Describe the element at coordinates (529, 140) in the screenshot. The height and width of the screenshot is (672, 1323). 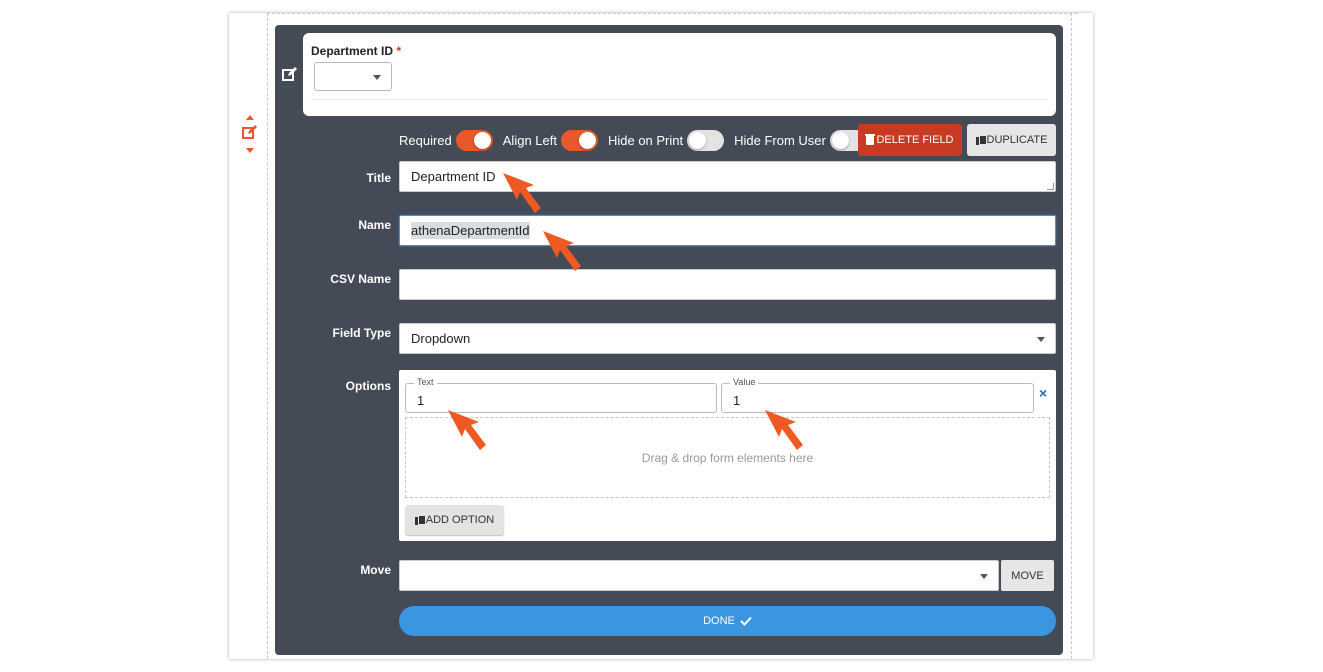
I see `toggle-label-align-left: Align Left` at that location.